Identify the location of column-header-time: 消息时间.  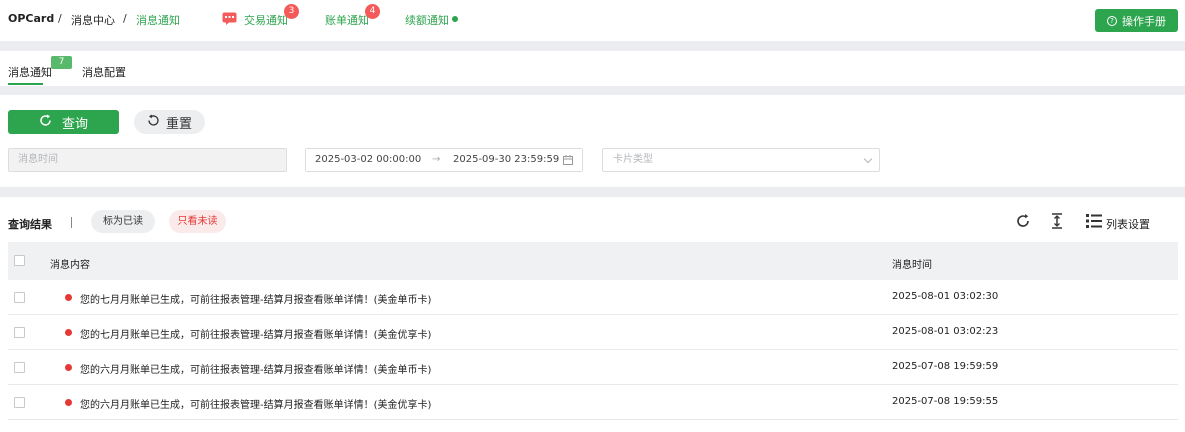
(912, 263).